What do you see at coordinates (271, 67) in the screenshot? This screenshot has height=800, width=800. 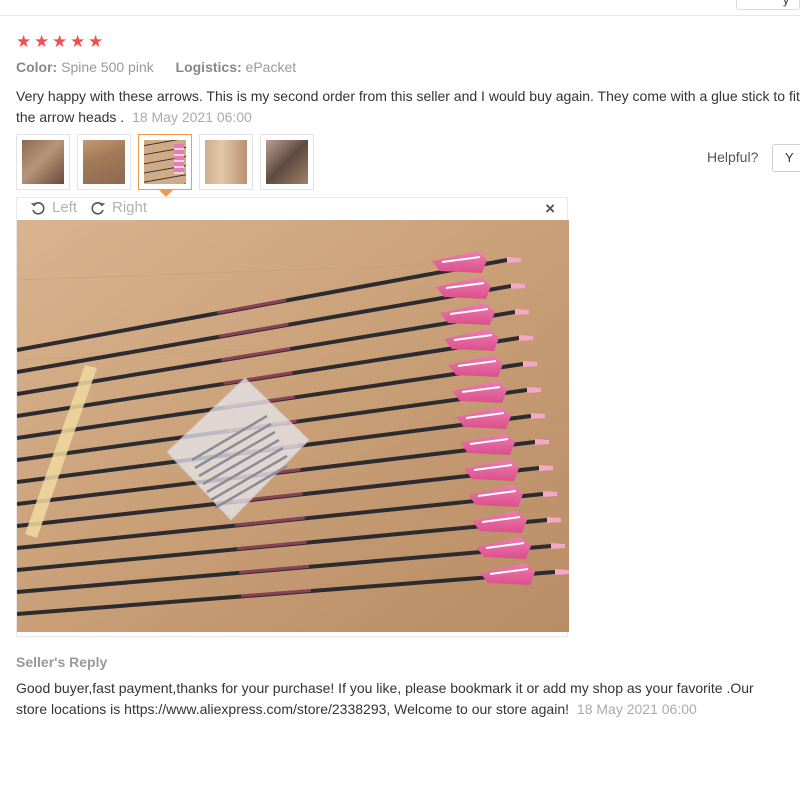 I see `logistics-value: ePacket` at bounding box center [271, 67].